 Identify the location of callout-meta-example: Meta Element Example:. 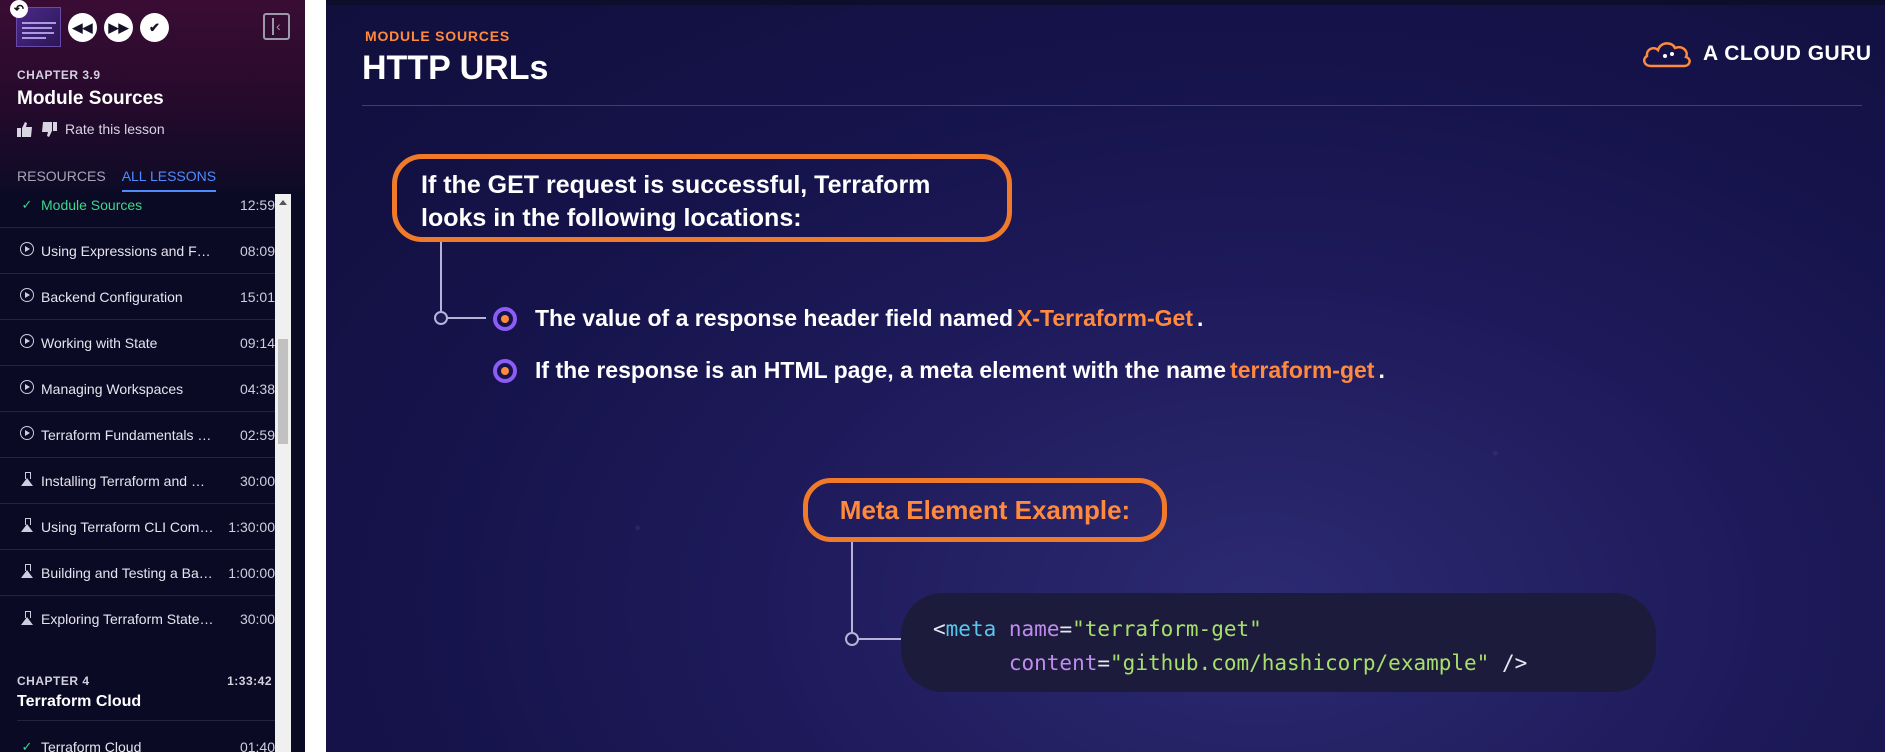
(985, 510).